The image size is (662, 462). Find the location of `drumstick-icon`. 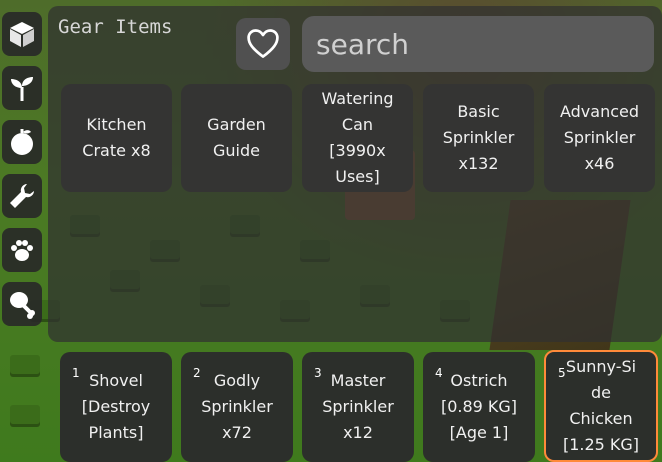

drumstick-icon is located at coordinates (22, 305).